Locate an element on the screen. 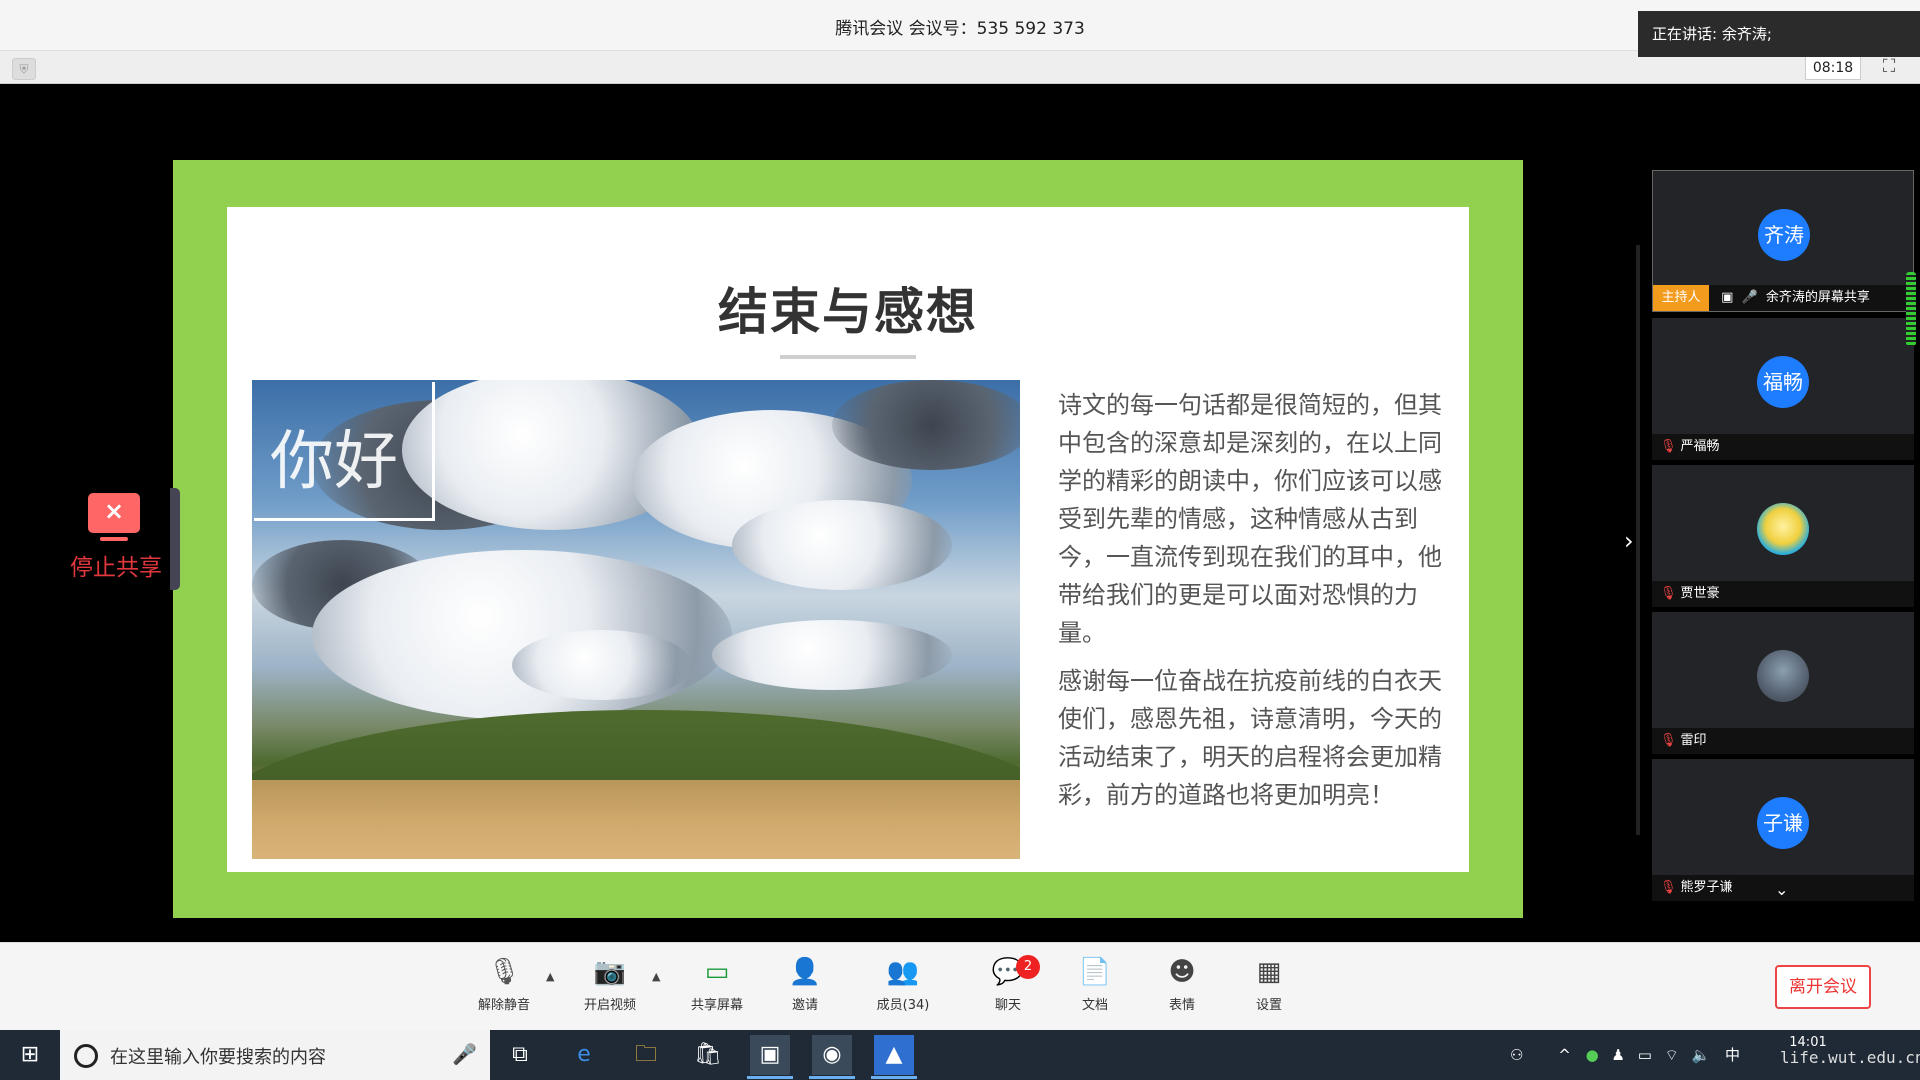 The image size is (1920, 1080). app-icon: ▣ is located at coordinates (770, 1055).